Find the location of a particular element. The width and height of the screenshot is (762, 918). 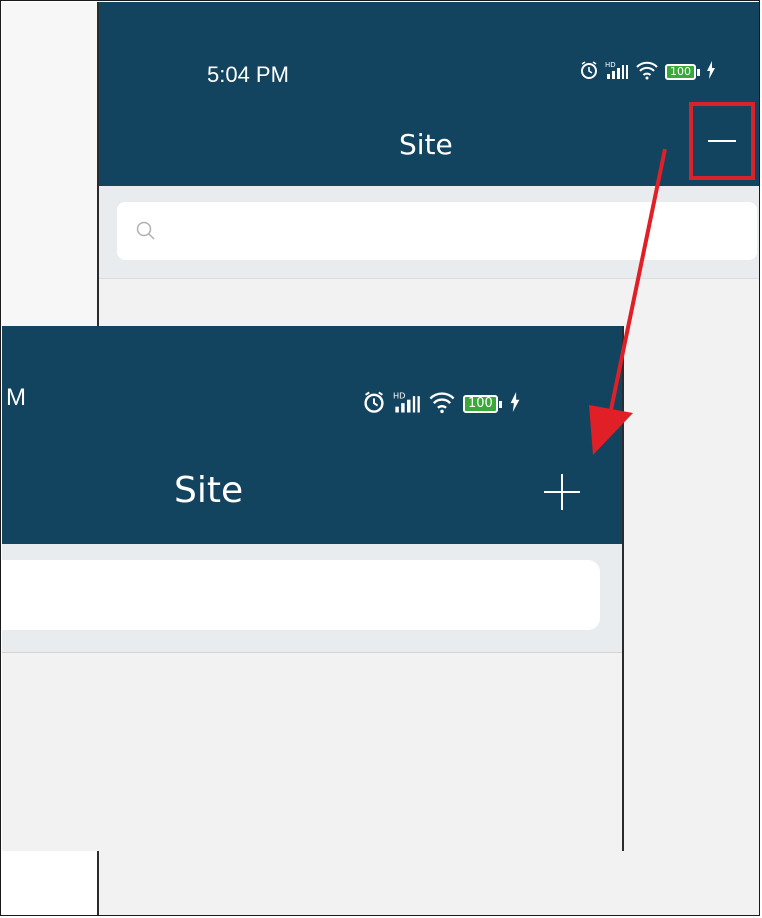

minus-button is located at coordinates (722, 141).